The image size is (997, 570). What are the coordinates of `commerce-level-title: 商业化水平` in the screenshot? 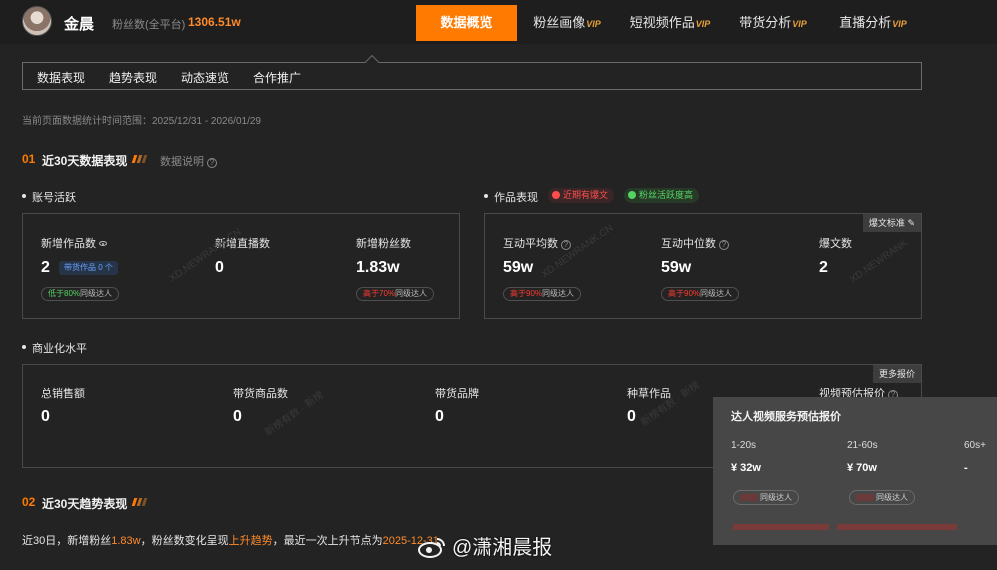 It's located at (54, 348).